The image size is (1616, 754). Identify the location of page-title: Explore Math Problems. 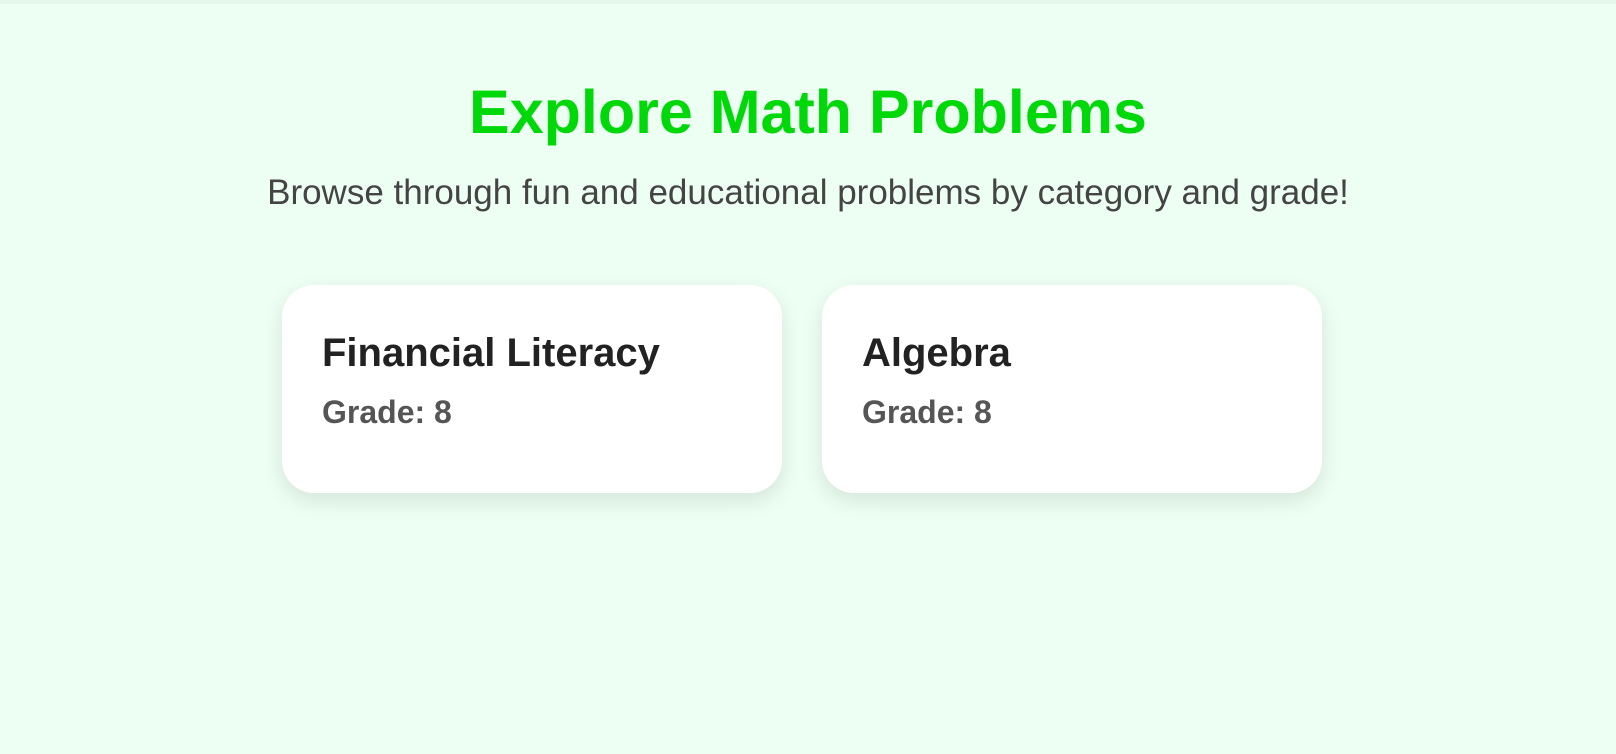
(808, 112).